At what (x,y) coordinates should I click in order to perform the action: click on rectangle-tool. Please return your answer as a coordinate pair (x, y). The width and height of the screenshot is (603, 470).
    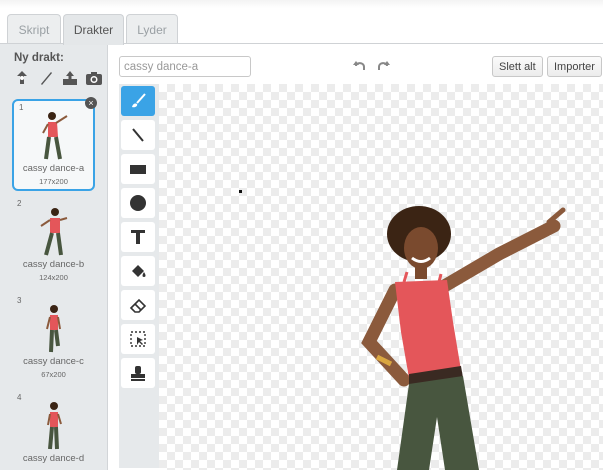
    Looking at the image, I should click on (138, 169).